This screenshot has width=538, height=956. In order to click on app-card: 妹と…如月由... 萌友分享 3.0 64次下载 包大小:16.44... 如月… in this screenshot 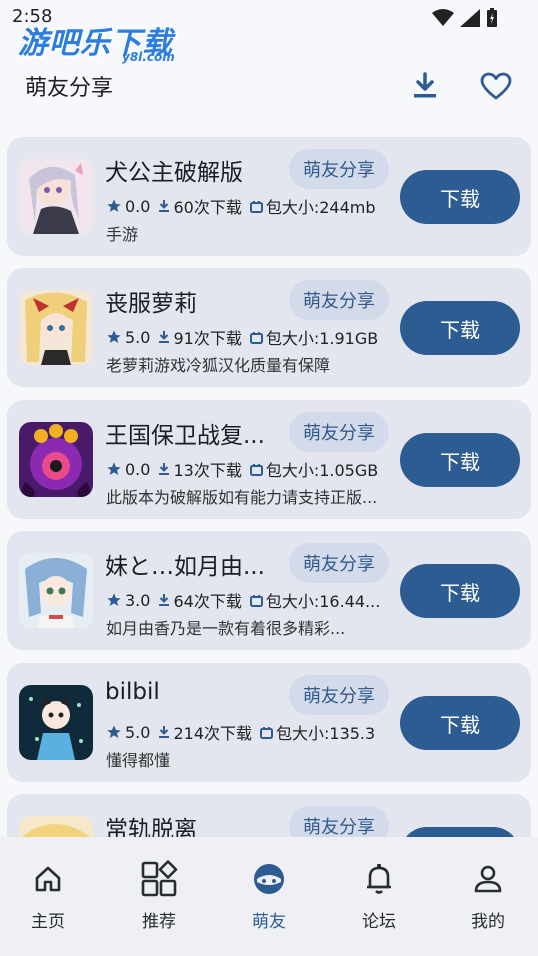, I will do `click(269, 590)`.